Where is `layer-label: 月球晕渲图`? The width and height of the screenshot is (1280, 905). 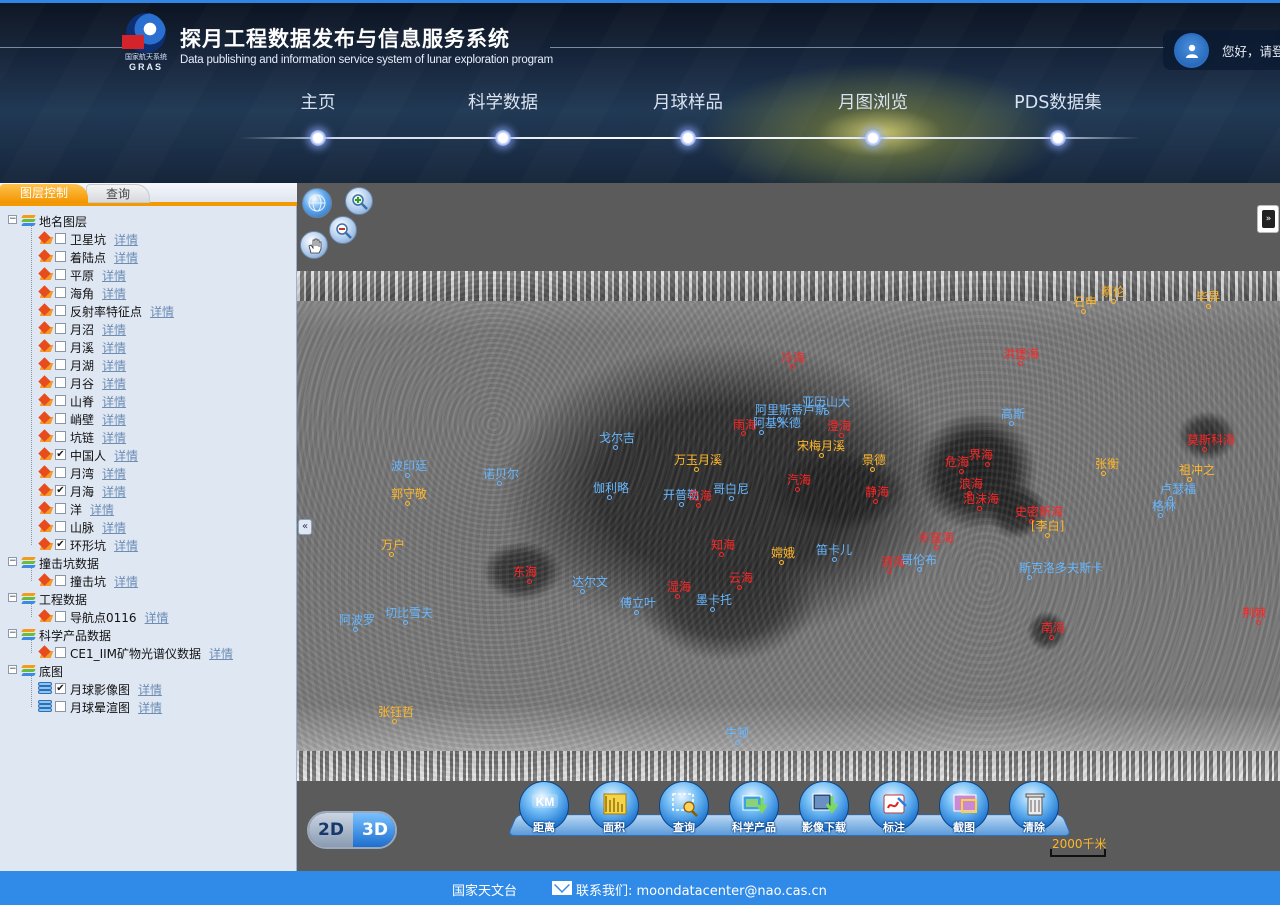 layer-label: 月球晕渲图 is located at coordinates (100, 707).